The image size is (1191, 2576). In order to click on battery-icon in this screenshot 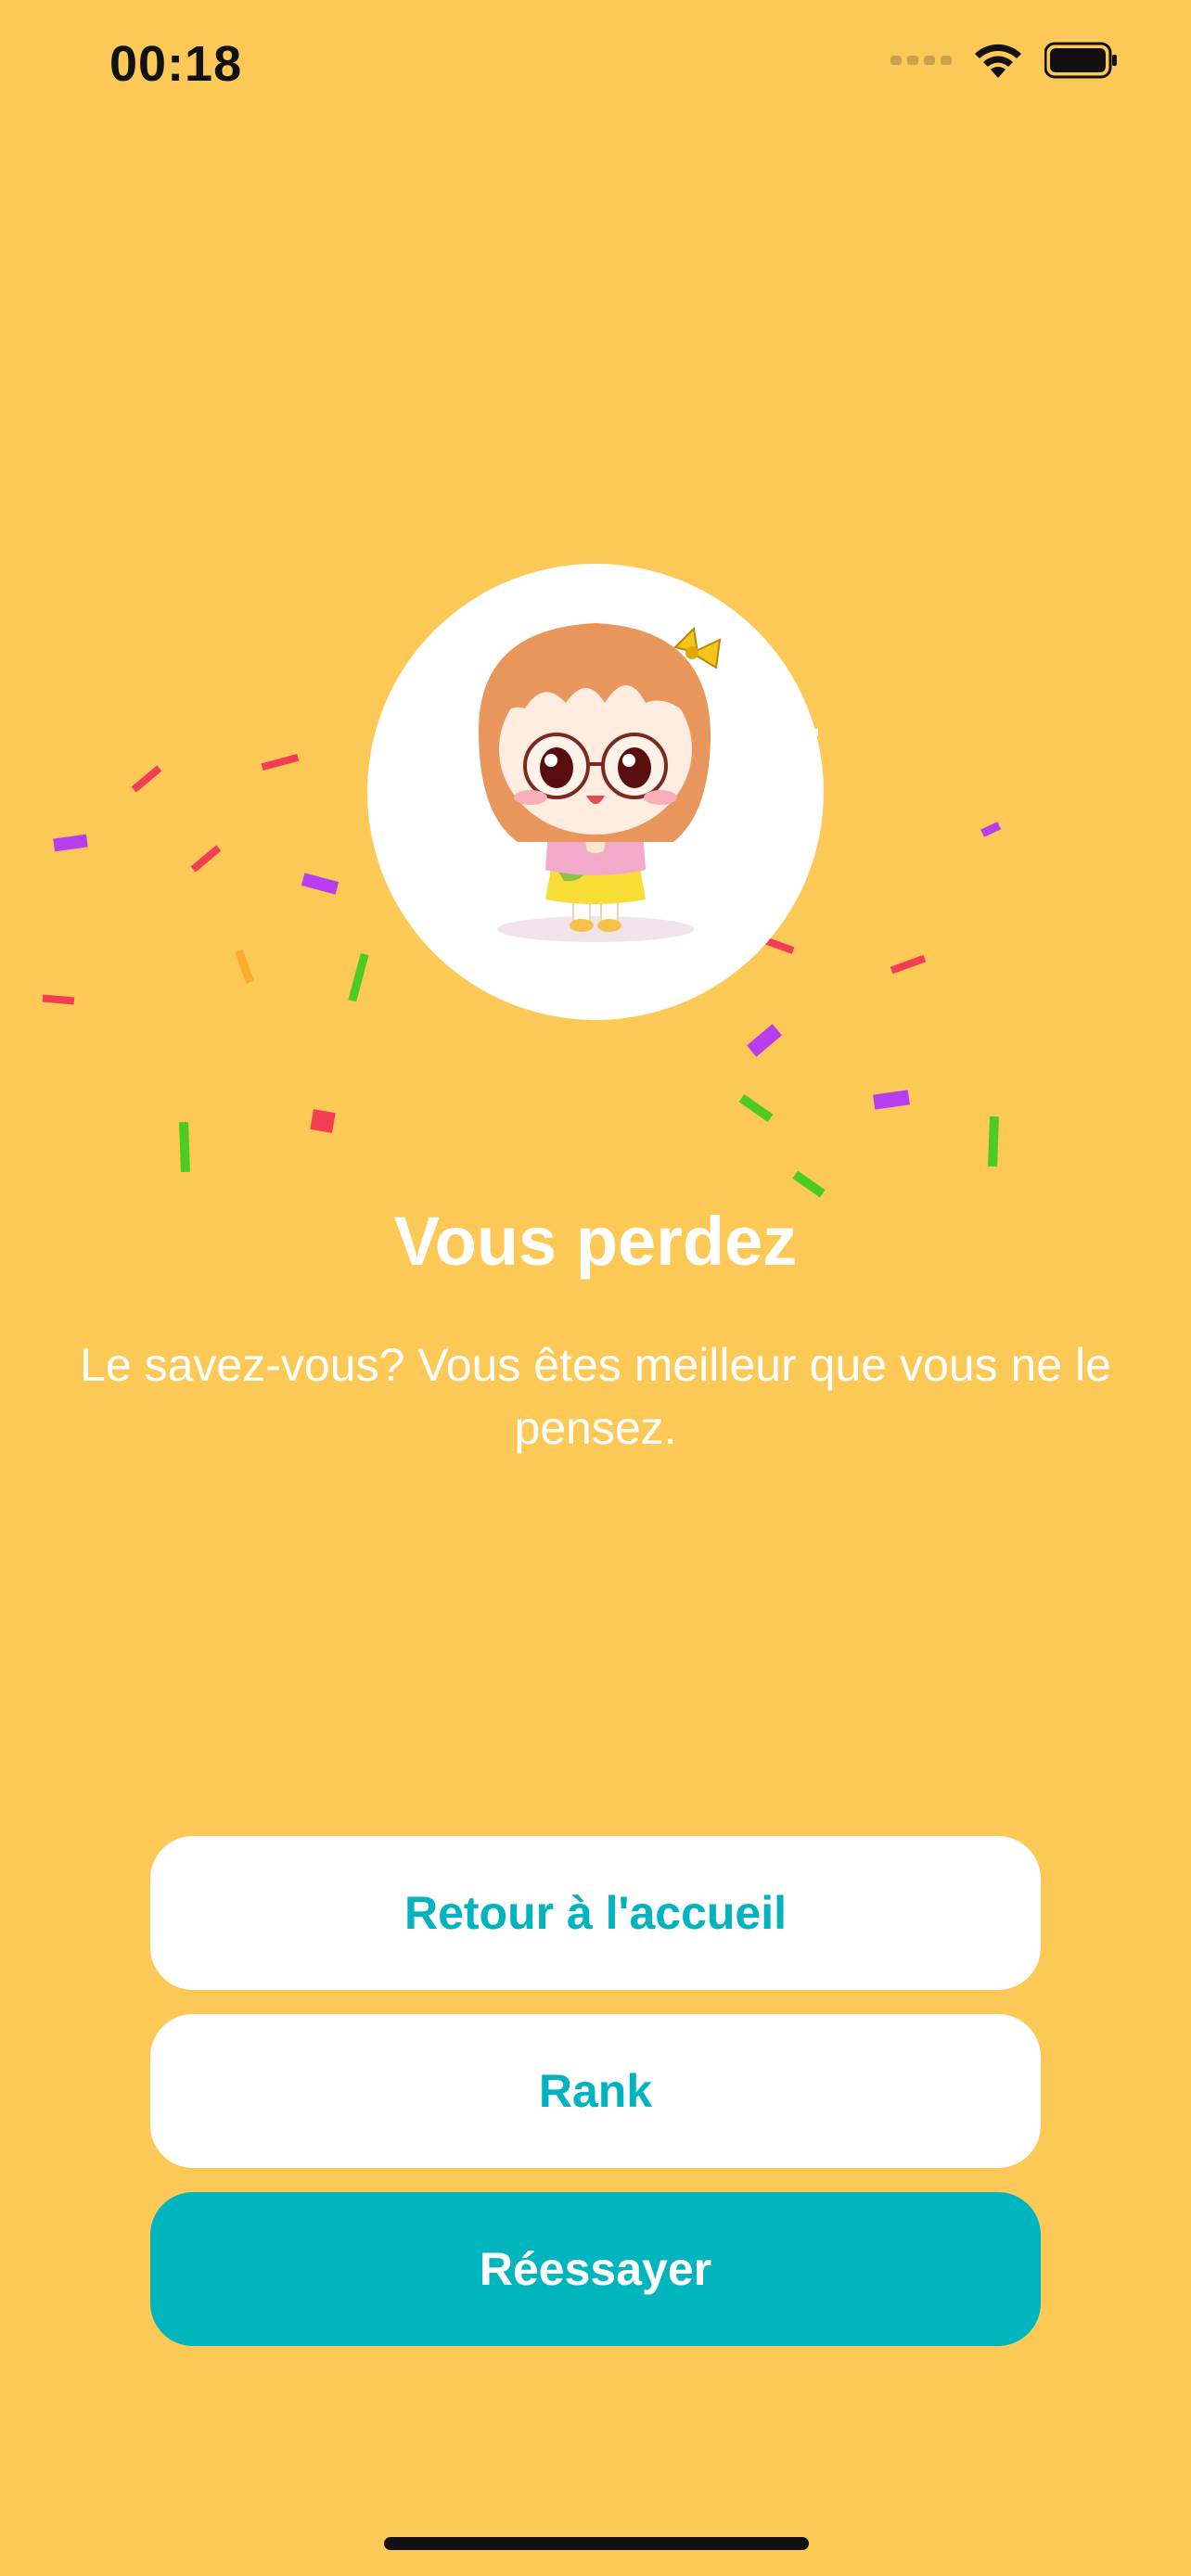, I will do `click(1081, 61)`.